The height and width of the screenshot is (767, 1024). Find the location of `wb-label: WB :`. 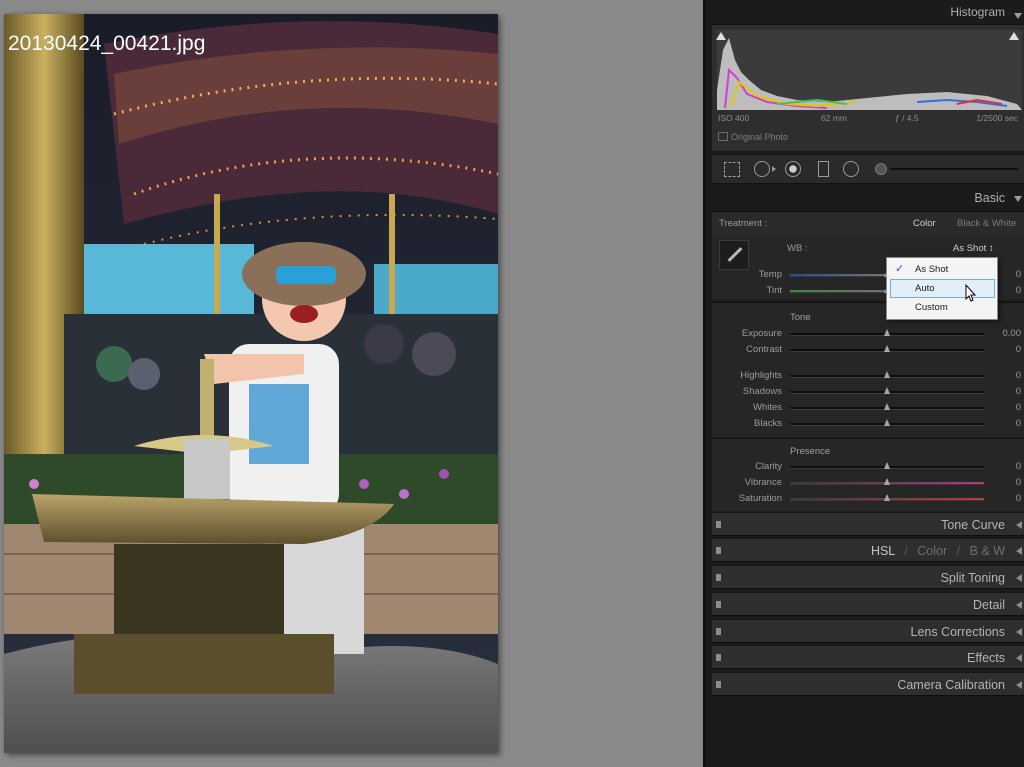

wb-label: WB : is located at coordinates (797, 248).